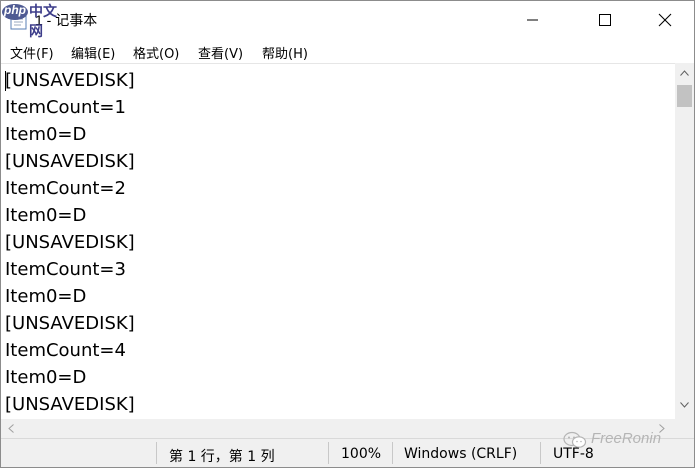  I want to click on status-line-ending: Windows (CRLF), so click(461, 454).